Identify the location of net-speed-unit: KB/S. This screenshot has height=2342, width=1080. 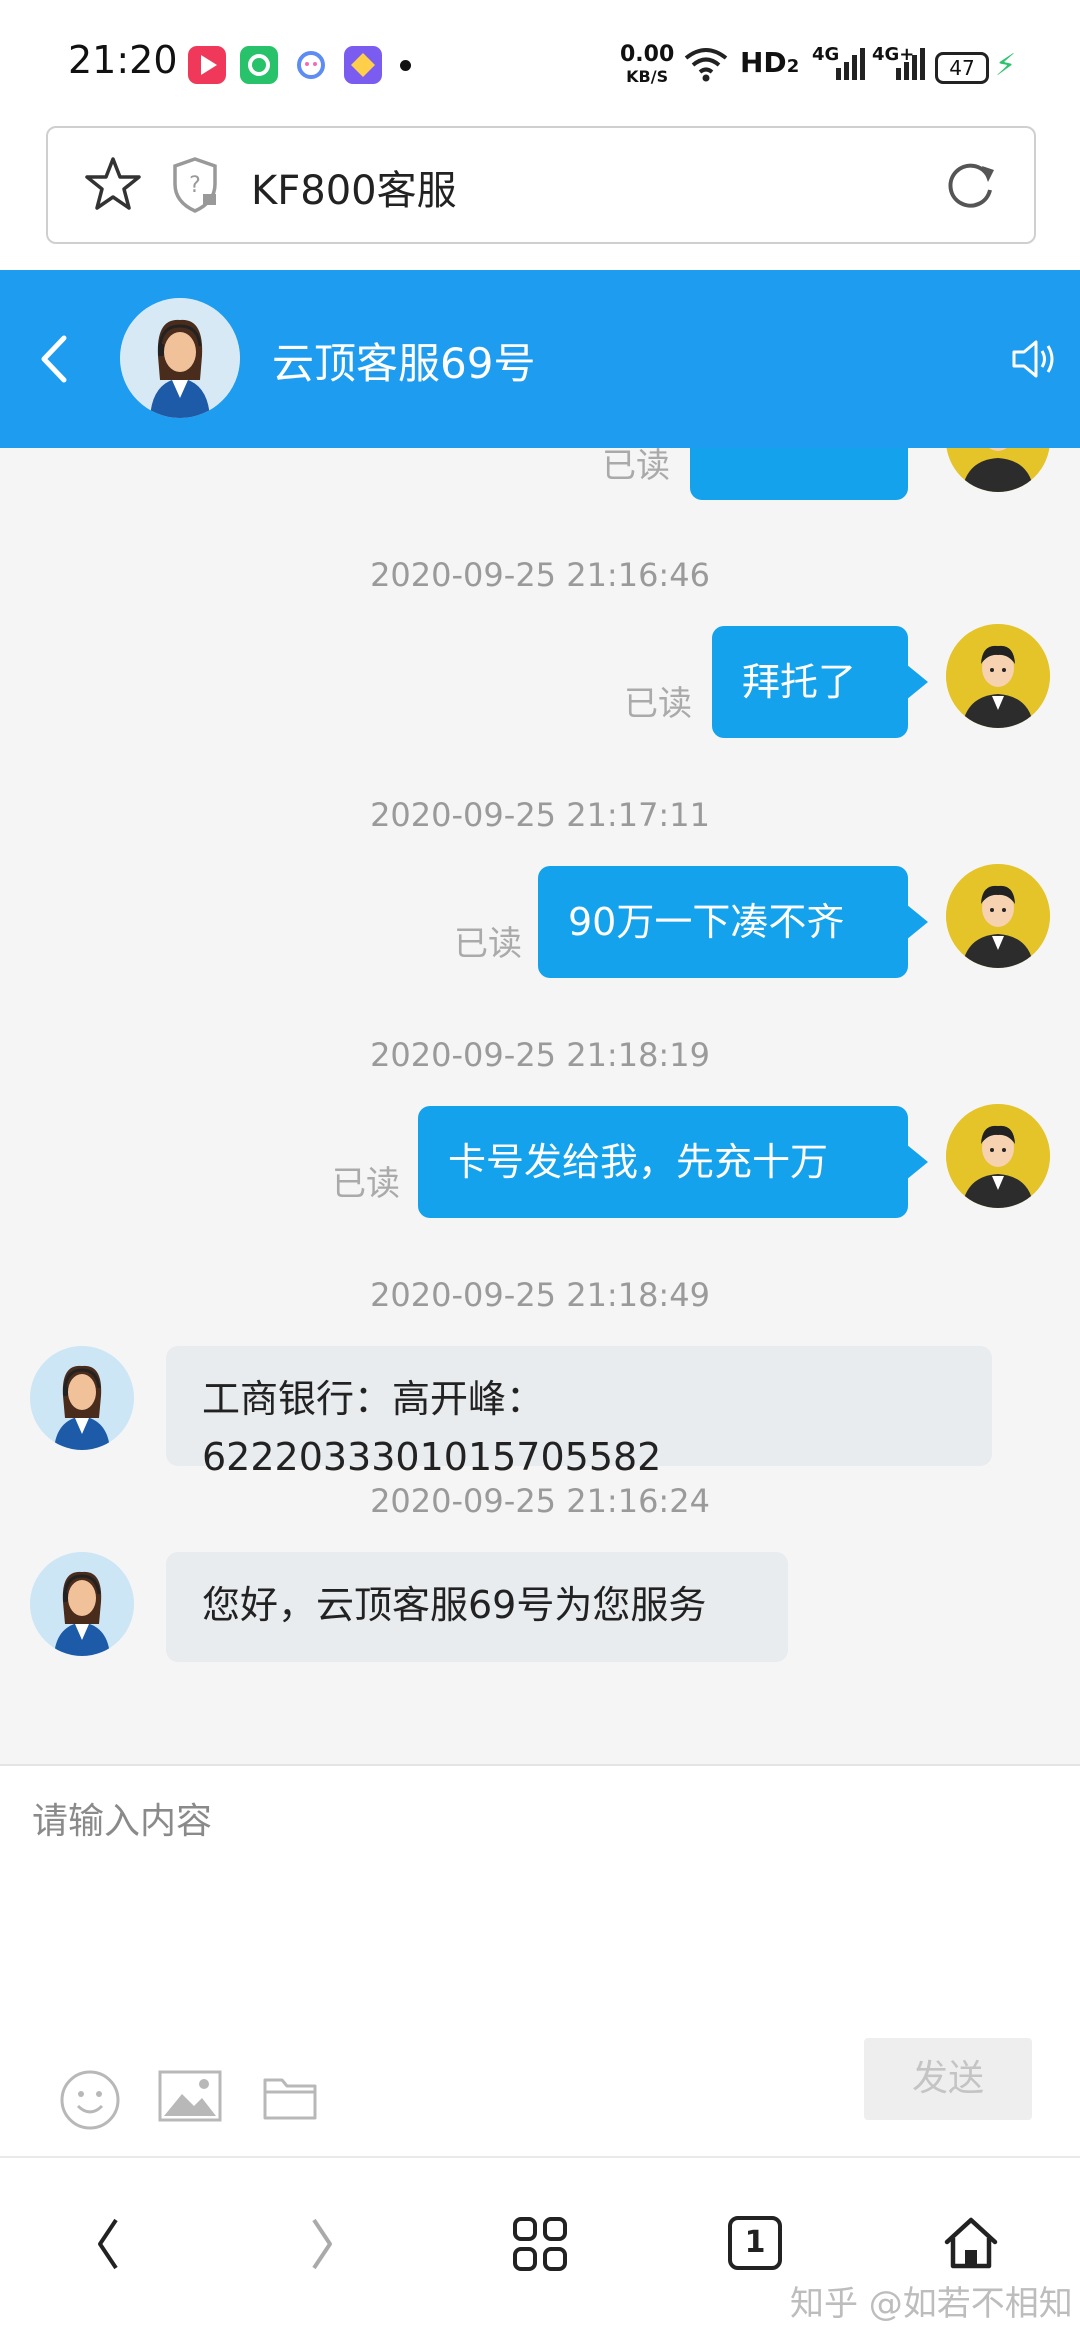
(647, 76).